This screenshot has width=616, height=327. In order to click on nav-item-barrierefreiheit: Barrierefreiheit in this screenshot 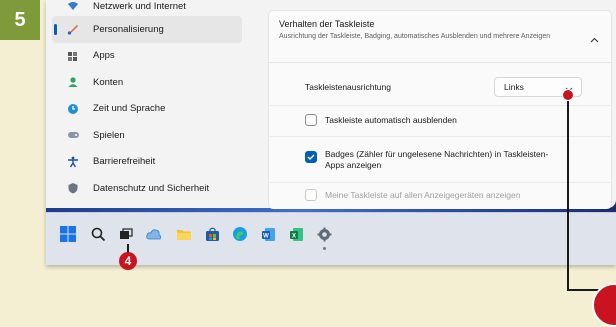, I will do `click(147, 162)`.